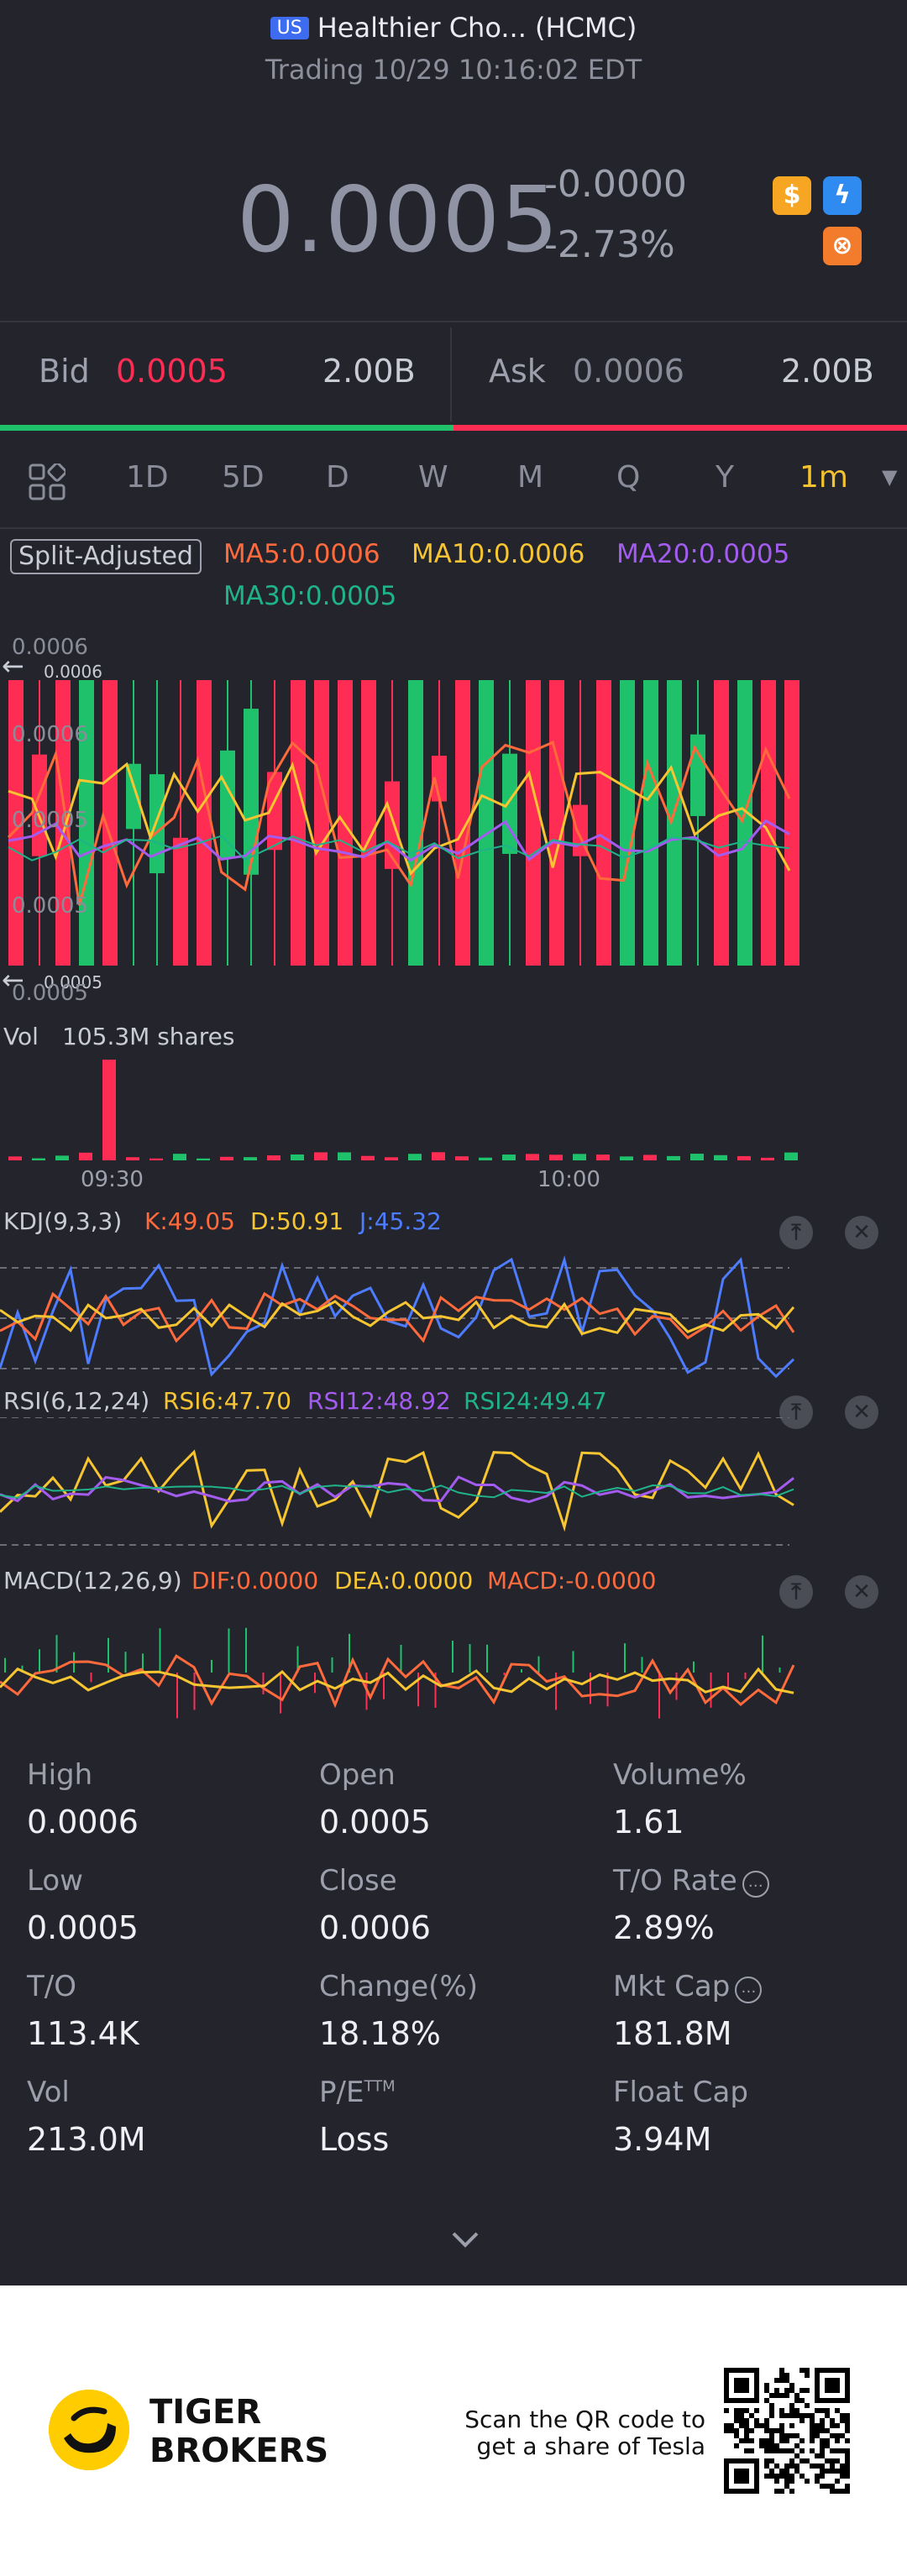 The width and height of the screenshot is (907, 2576). What do you see at coordinates (889, 477) in the screenshot?
I see `chevron-down-icon: ▼` at bounding box center [889, 477].